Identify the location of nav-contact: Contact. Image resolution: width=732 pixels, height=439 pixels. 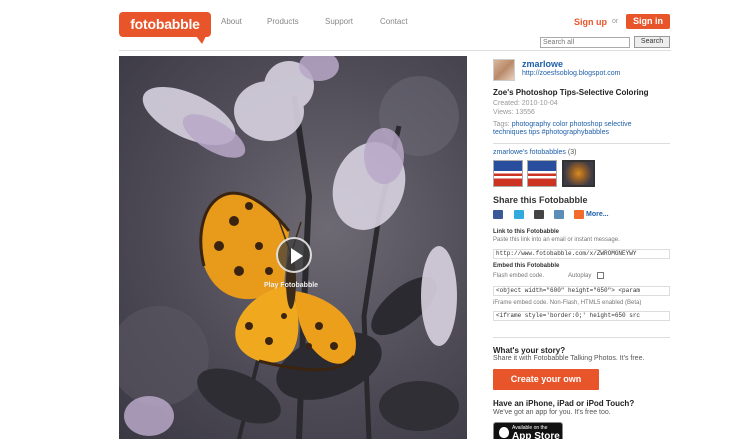
(394, 21).